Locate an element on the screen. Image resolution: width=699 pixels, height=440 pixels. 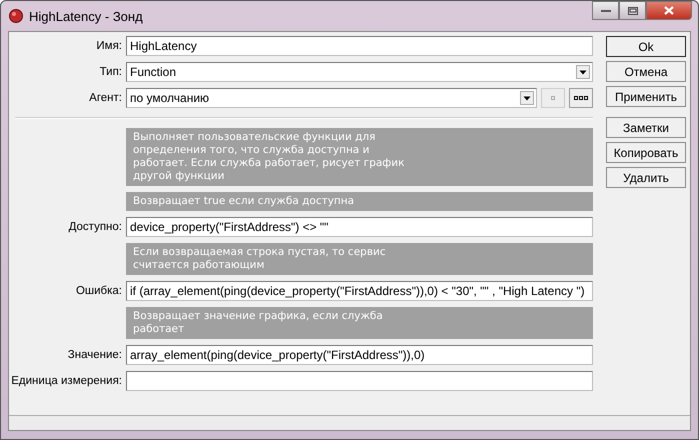
input-field: if (array_element(ping(device_property("FirstAddress")),0) < "30", "" , "High Latency ") is located at coordinates (359, 291).